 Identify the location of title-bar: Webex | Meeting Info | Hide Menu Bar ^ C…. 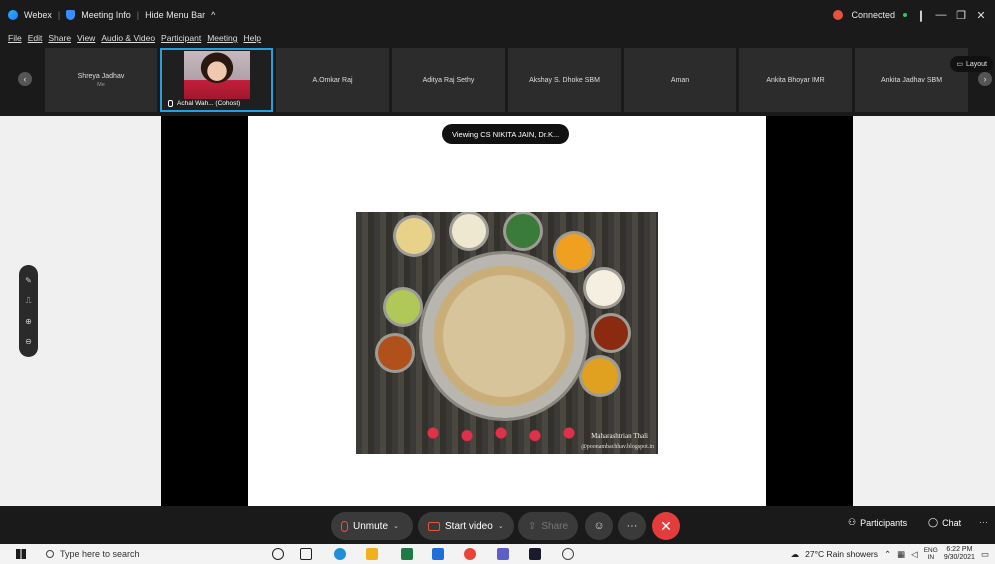
(497, 15).